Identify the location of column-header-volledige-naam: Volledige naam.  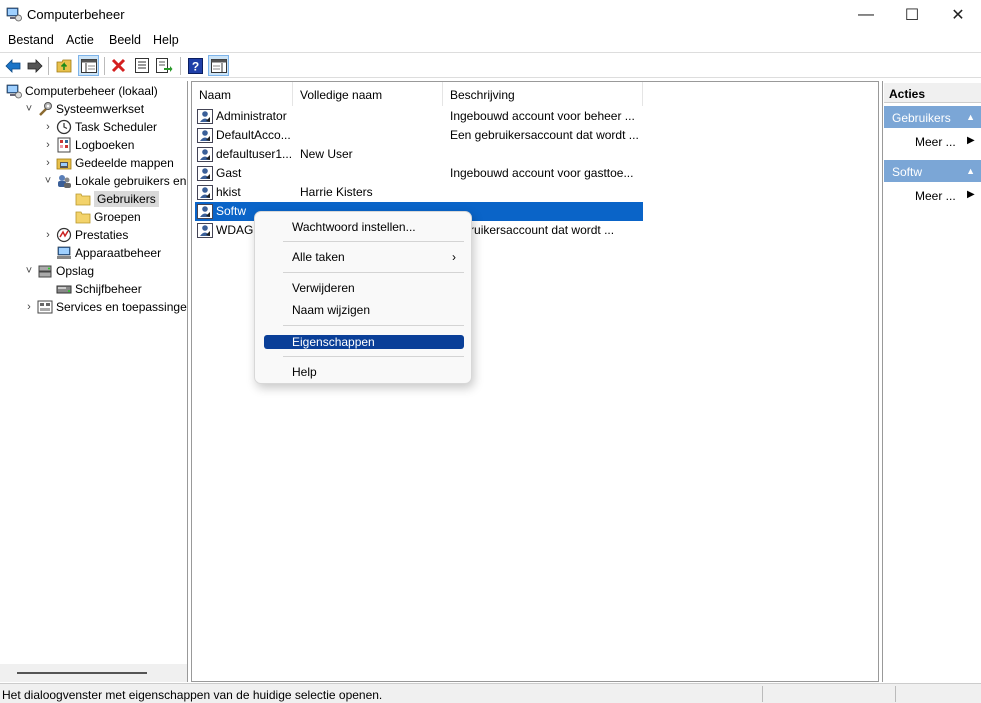
(368, 94).